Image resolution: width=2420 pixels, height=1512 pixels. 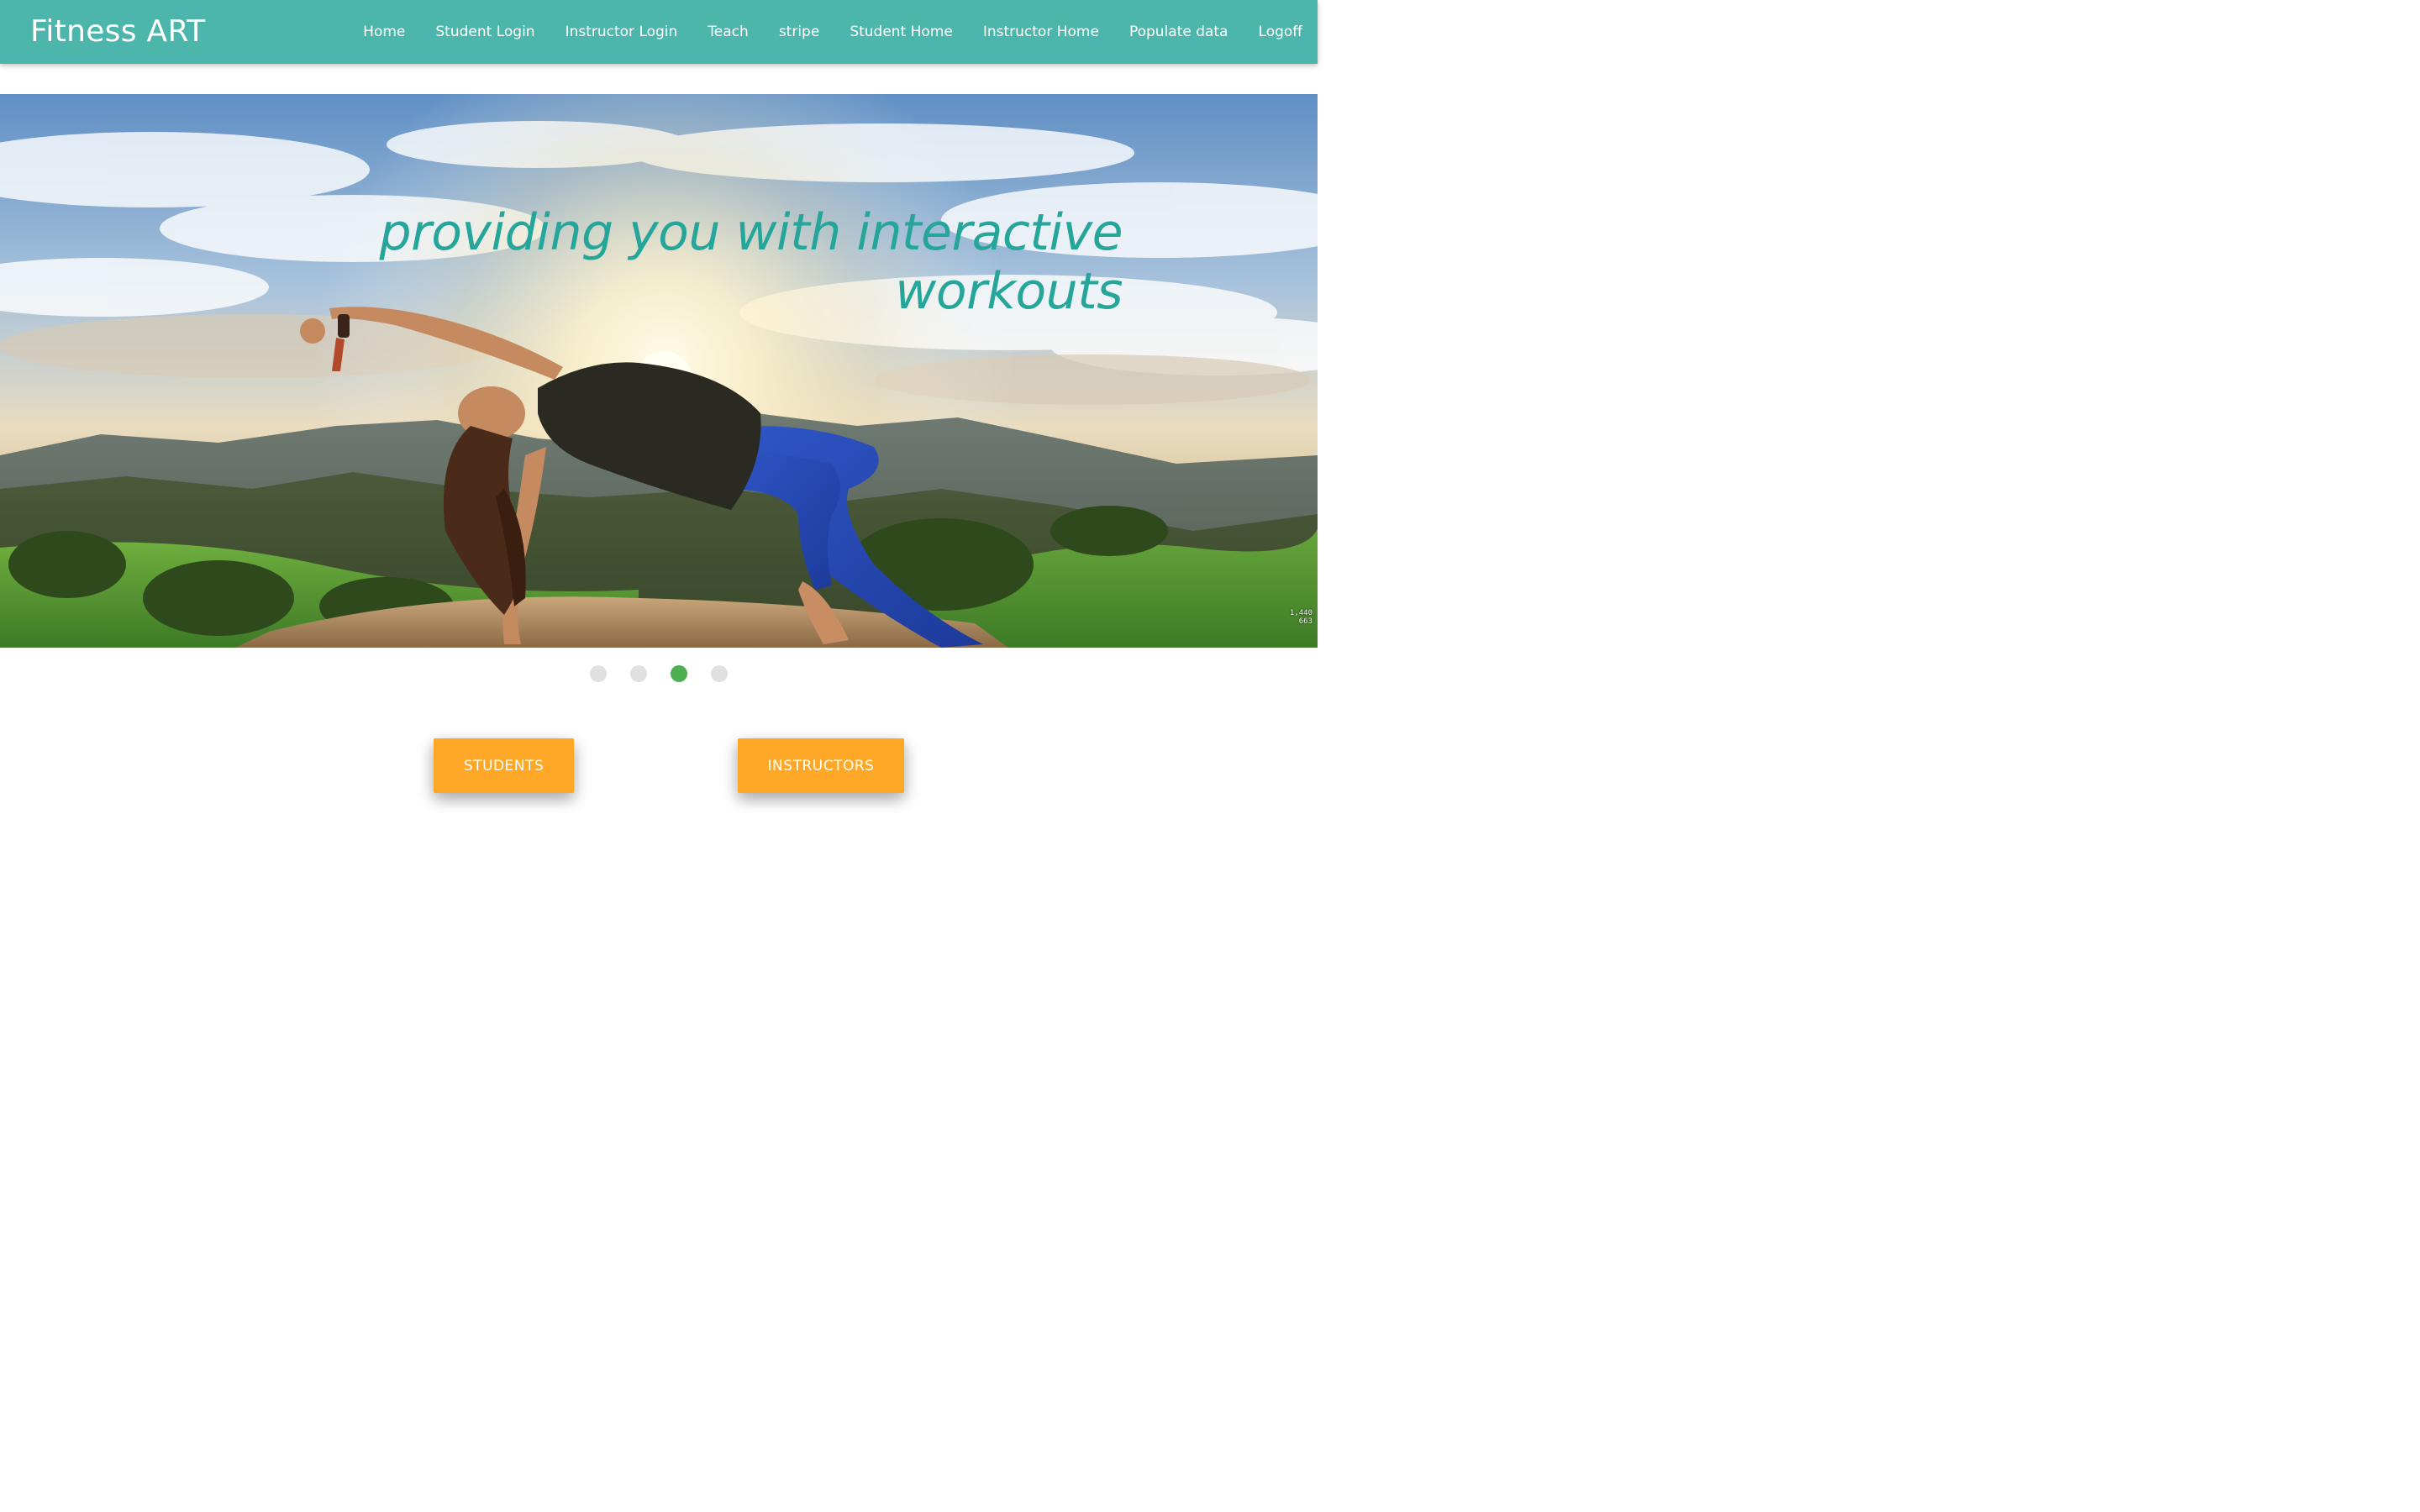 I want to click on nav-link-logoff: Logoff, so click(x=1281, y=32).